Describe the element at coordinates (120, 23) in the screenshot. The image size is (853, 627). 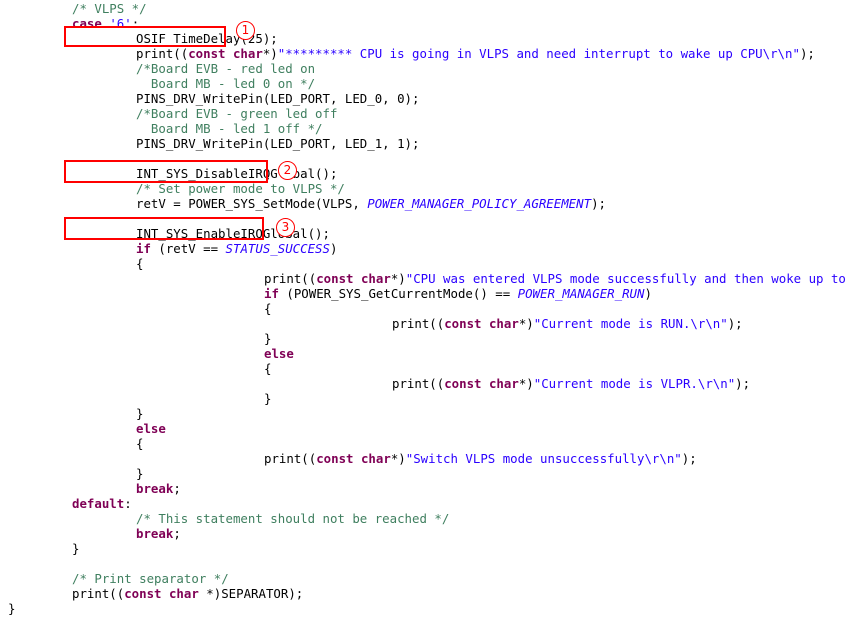
I see `code-token-chr: '6'` at that location.